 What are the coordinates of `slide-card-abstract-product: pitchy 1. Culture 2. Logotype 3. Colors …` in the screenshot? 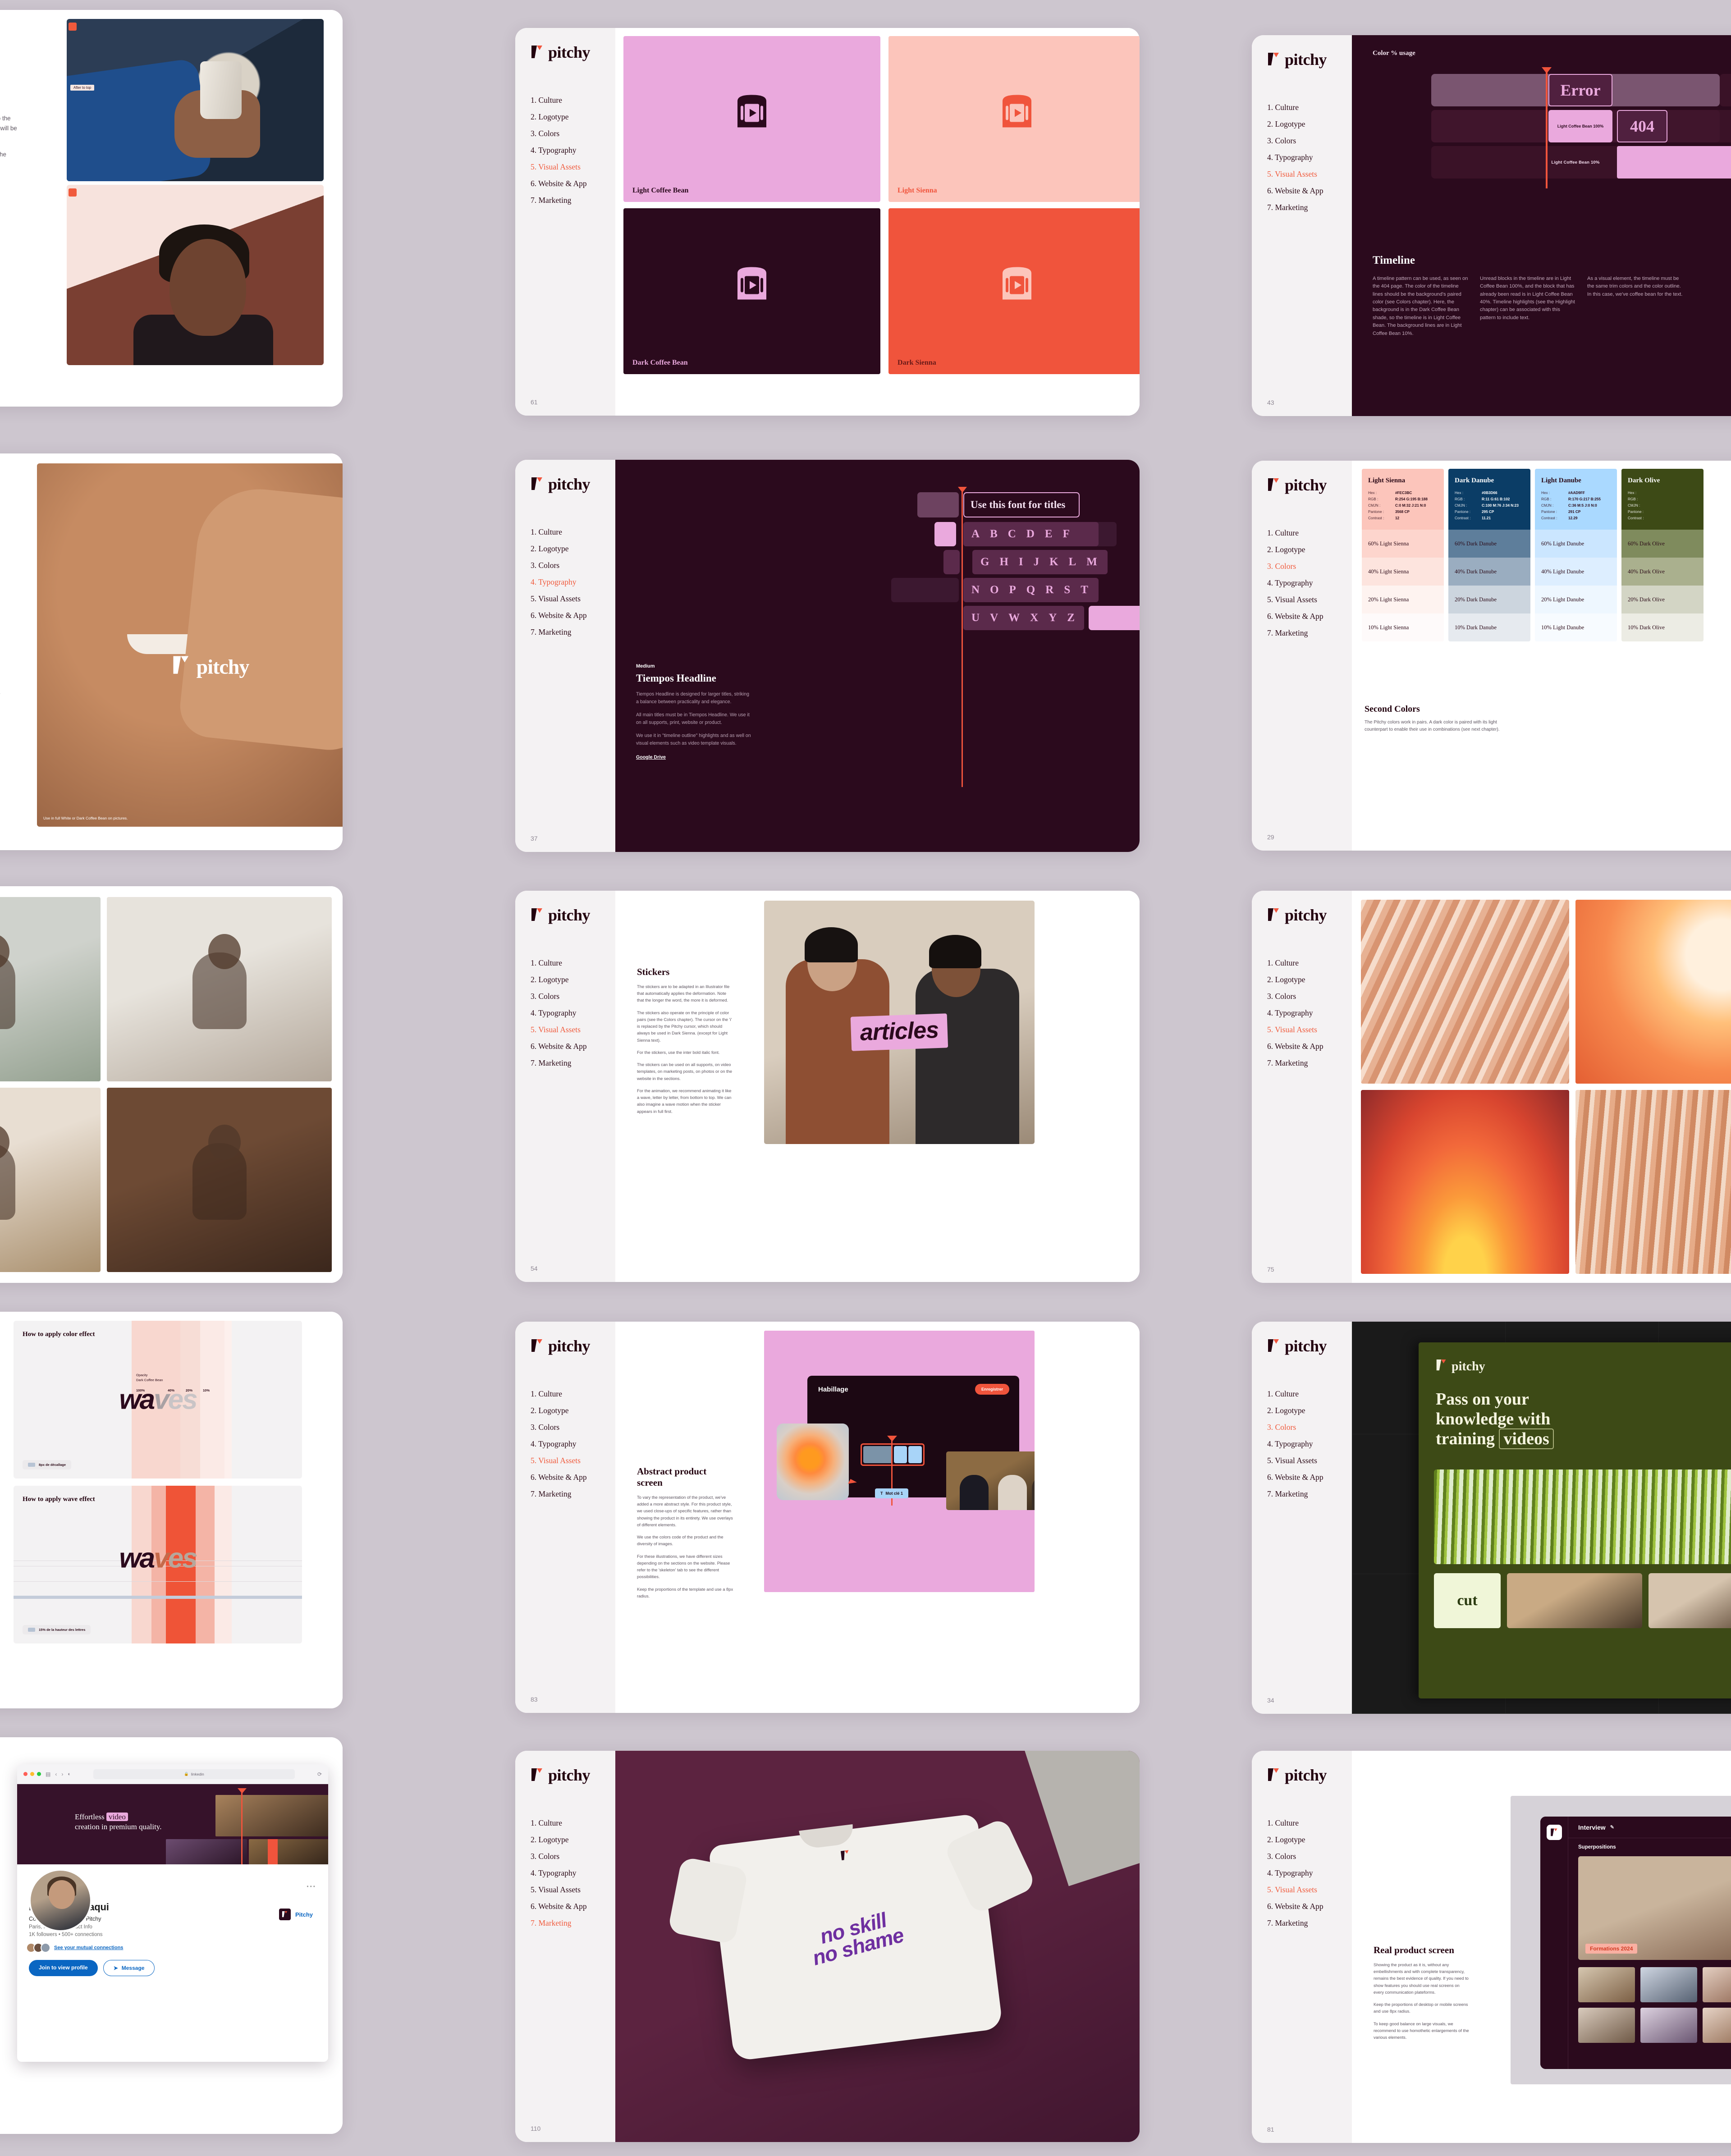 It's located at (827, 1517).